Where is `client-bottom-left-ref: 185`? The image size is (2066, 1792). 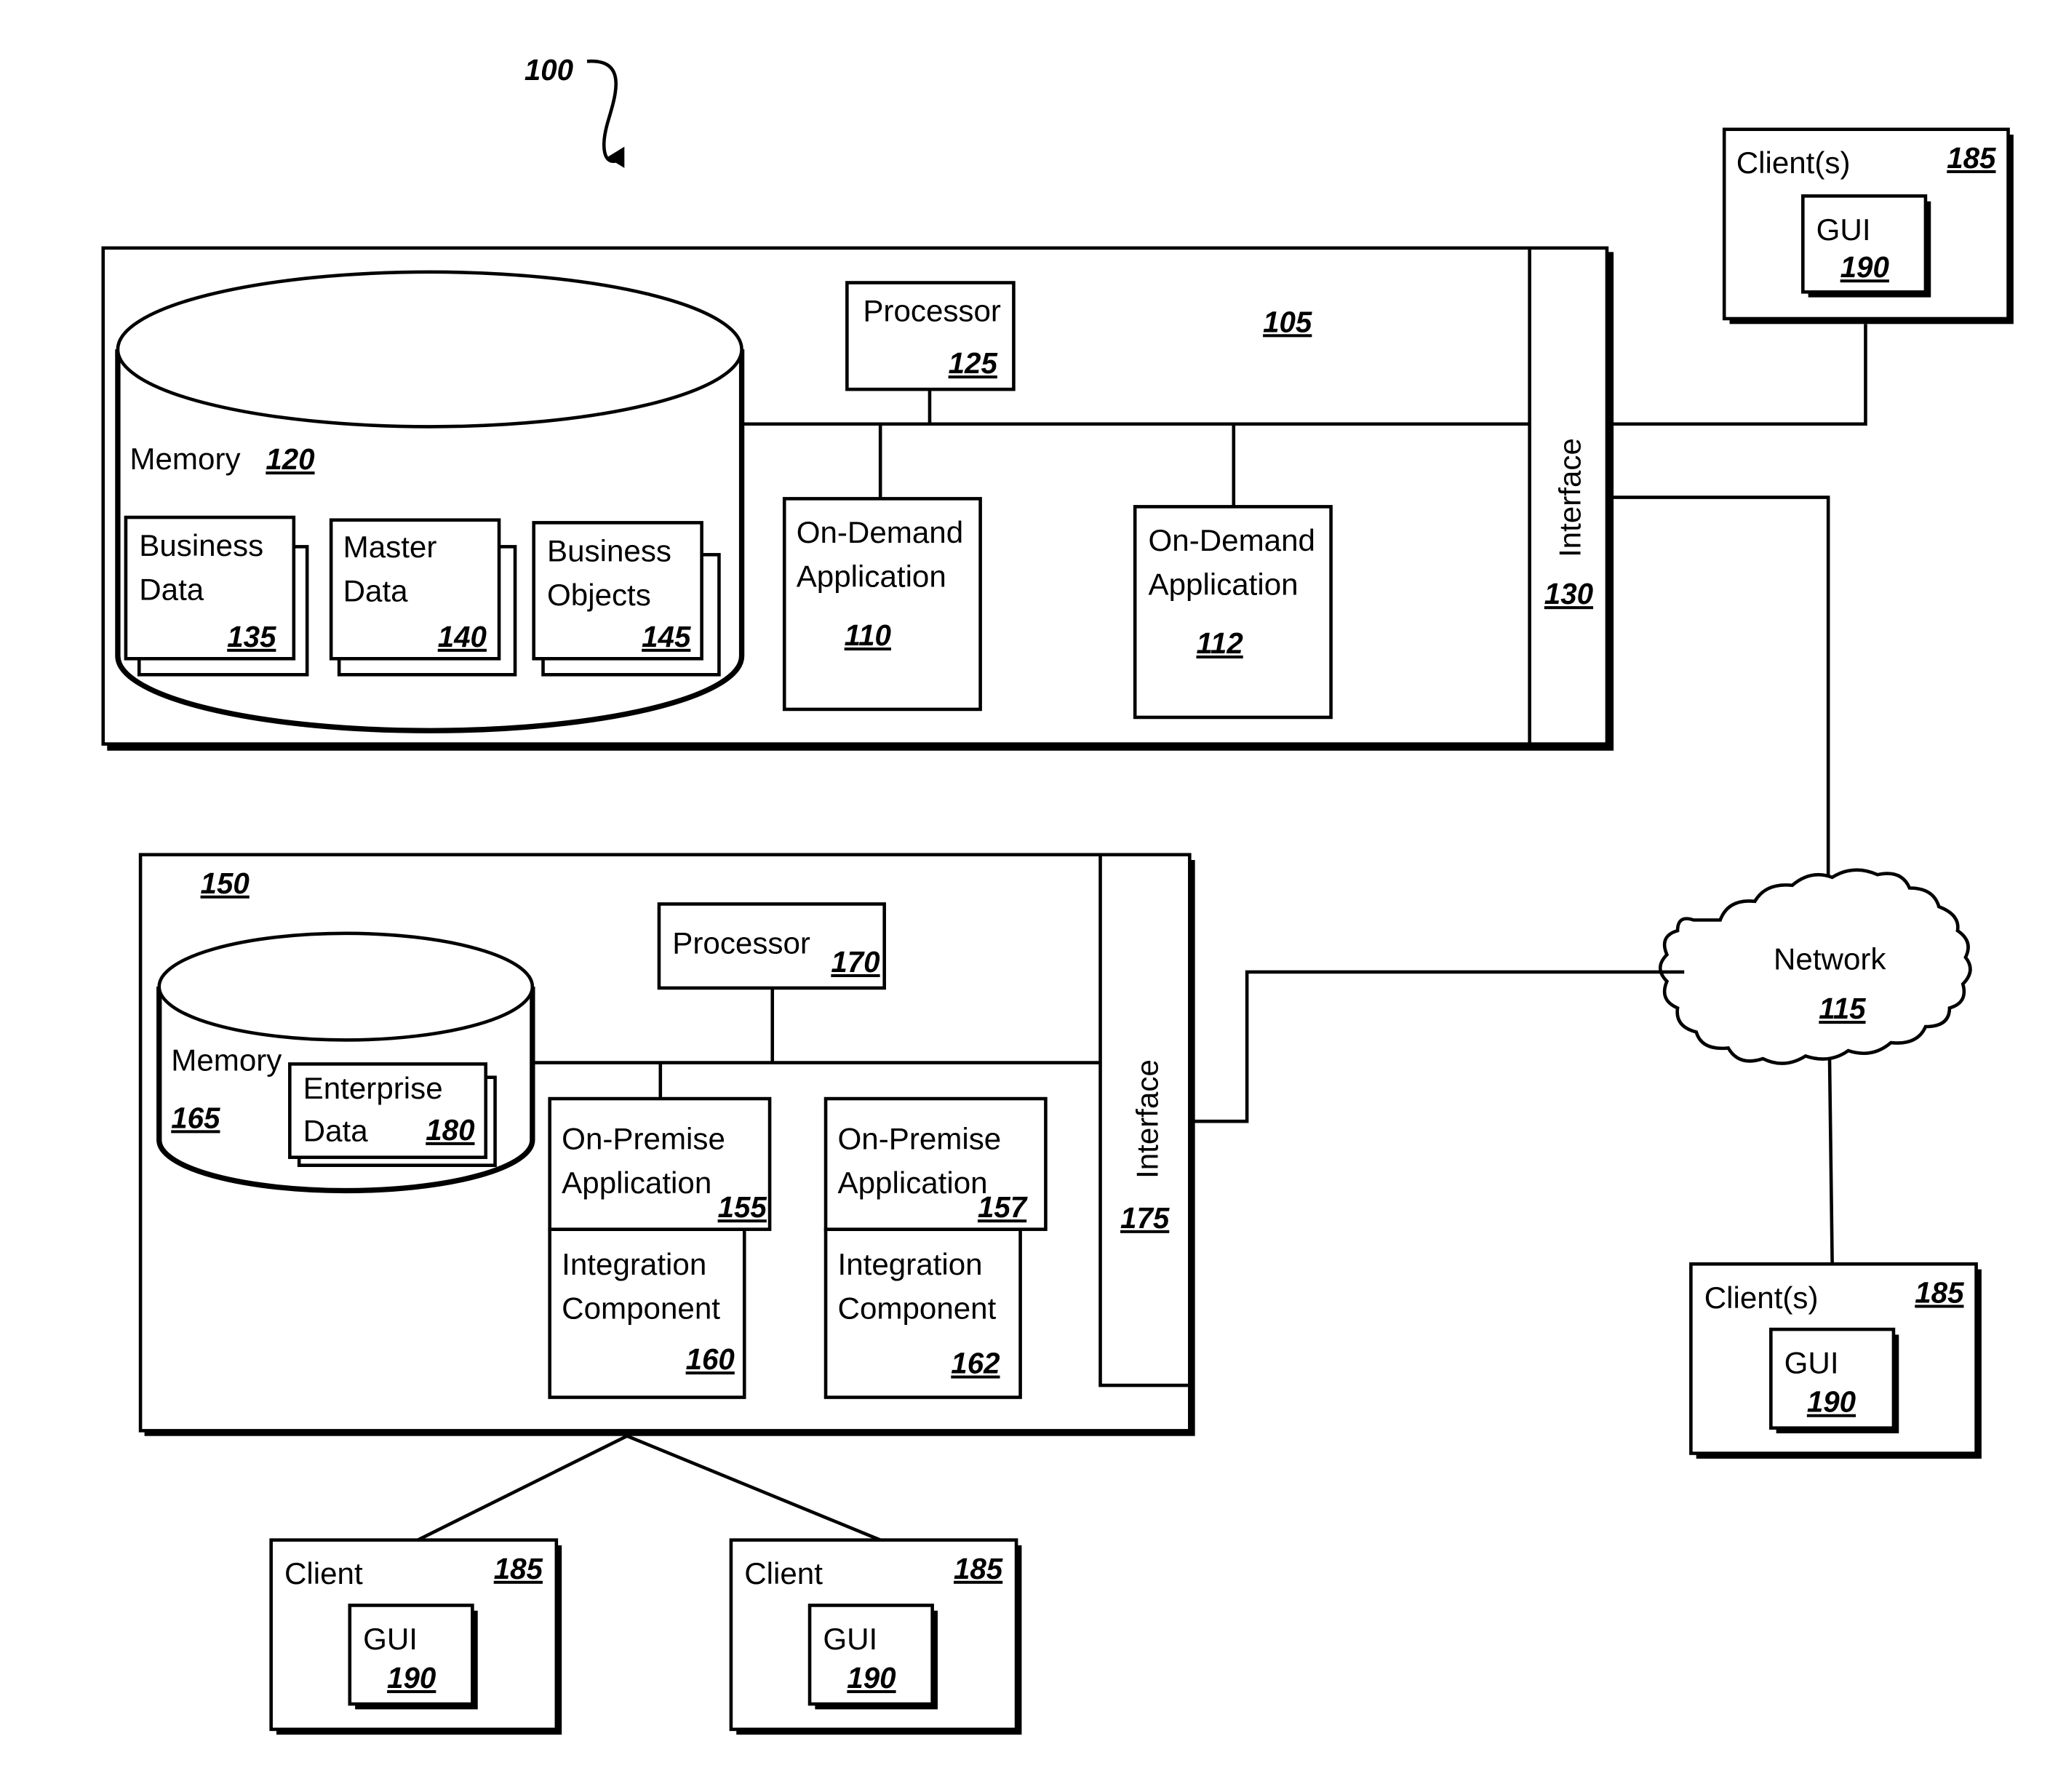 client-bottom-left-ref: 185 is located at coordinates (518, 1569).